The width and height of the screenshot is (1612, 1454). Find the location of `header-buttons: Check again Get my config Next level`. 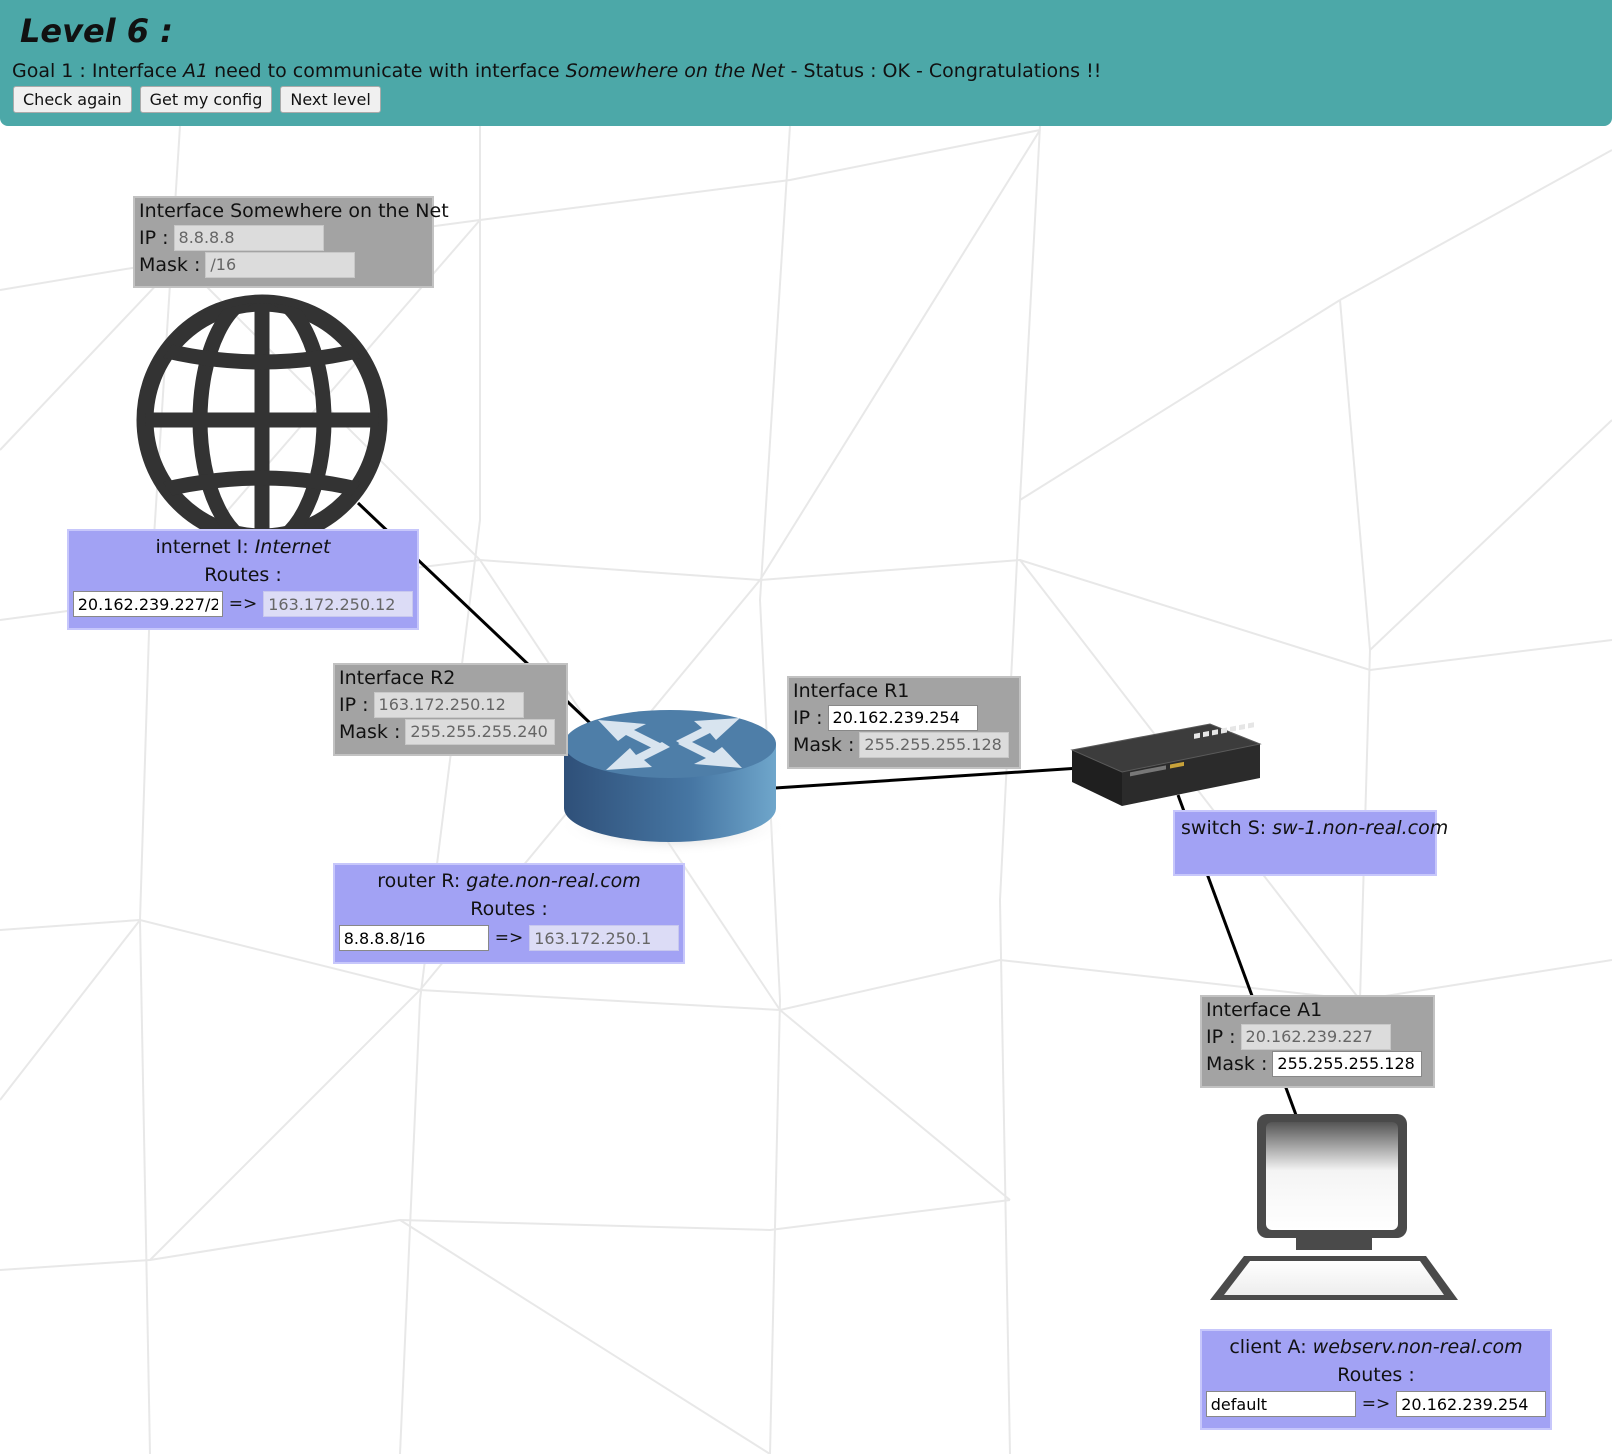

header-buttons: Check again Get my config Next level is located at coordinates (197, 99).